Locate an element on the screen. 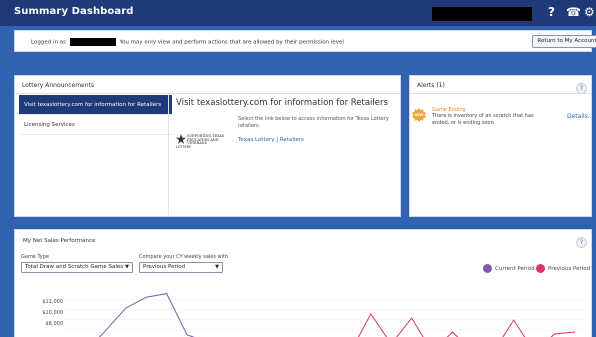  current-dot-icon is located at coordinates (487, 268).